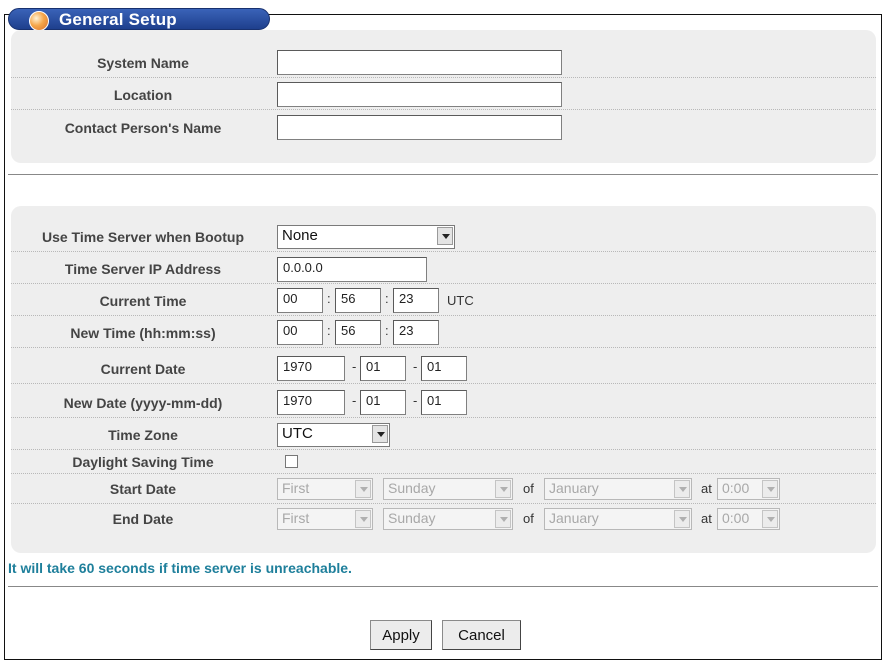 The height and width of the screenshot is (665, 887). Describe the element at coordinates (143, 489) in the screenshot. I see `start-date-label: Start Date` at that location.